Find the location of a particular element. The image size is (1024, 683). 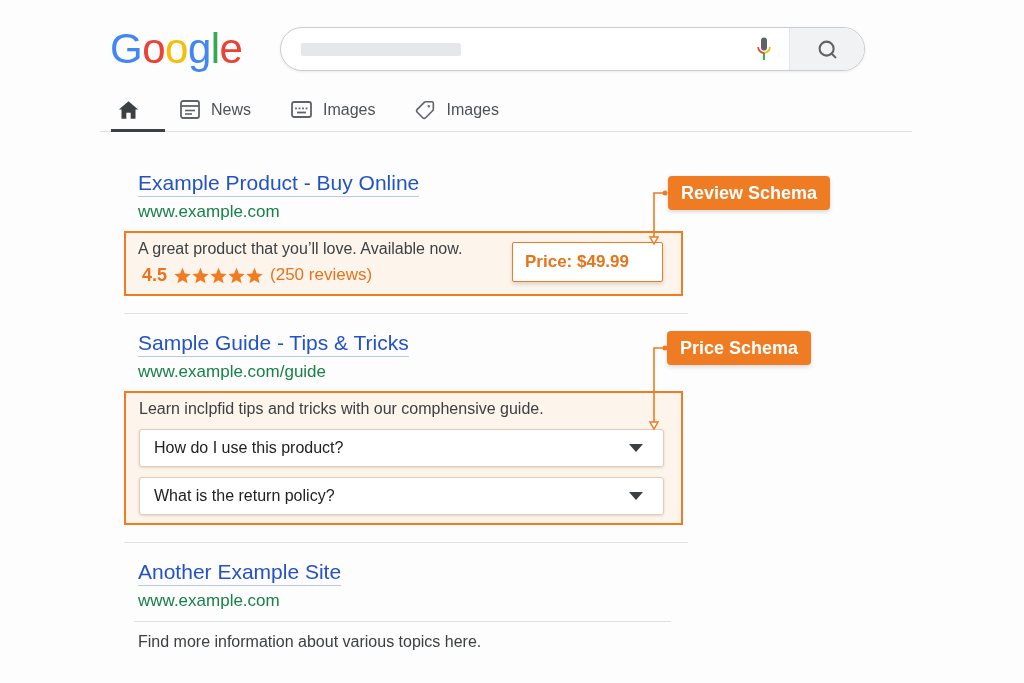

faq-dropdown: What is the return policy? is located at coordinates (401, 496).